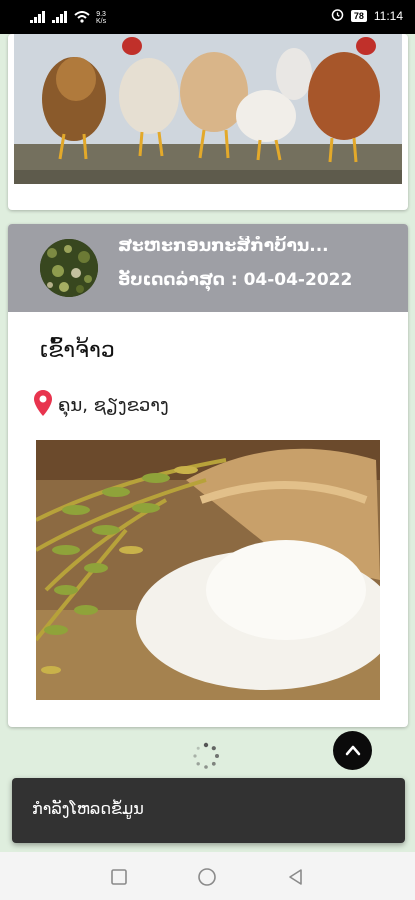  What do you see at coordinates (207, 17) in the screenshot?
I see `status-bar: 9.3 K/s 78 11:14` at bounding box center [207, 17].